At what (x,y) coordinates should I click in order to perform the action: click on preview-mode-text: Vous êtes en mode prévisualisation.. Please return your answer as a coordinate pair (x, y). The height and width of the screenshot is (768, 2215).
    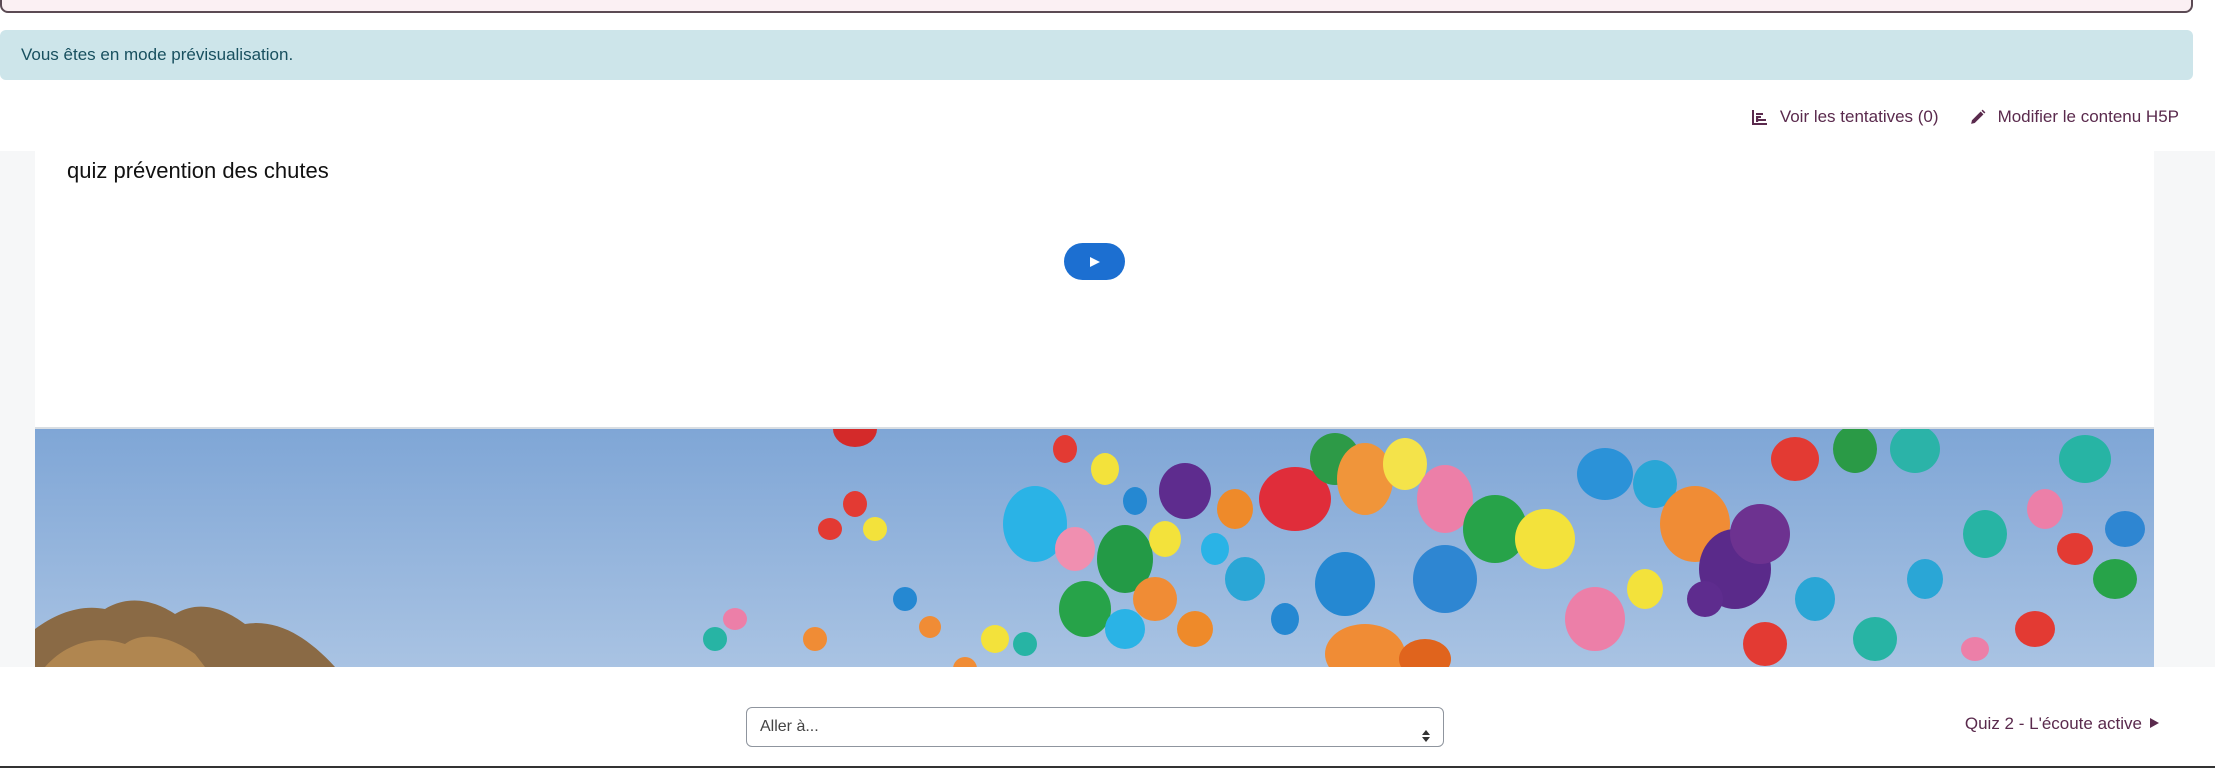
    Looking at the image, I should click on (157, 54).